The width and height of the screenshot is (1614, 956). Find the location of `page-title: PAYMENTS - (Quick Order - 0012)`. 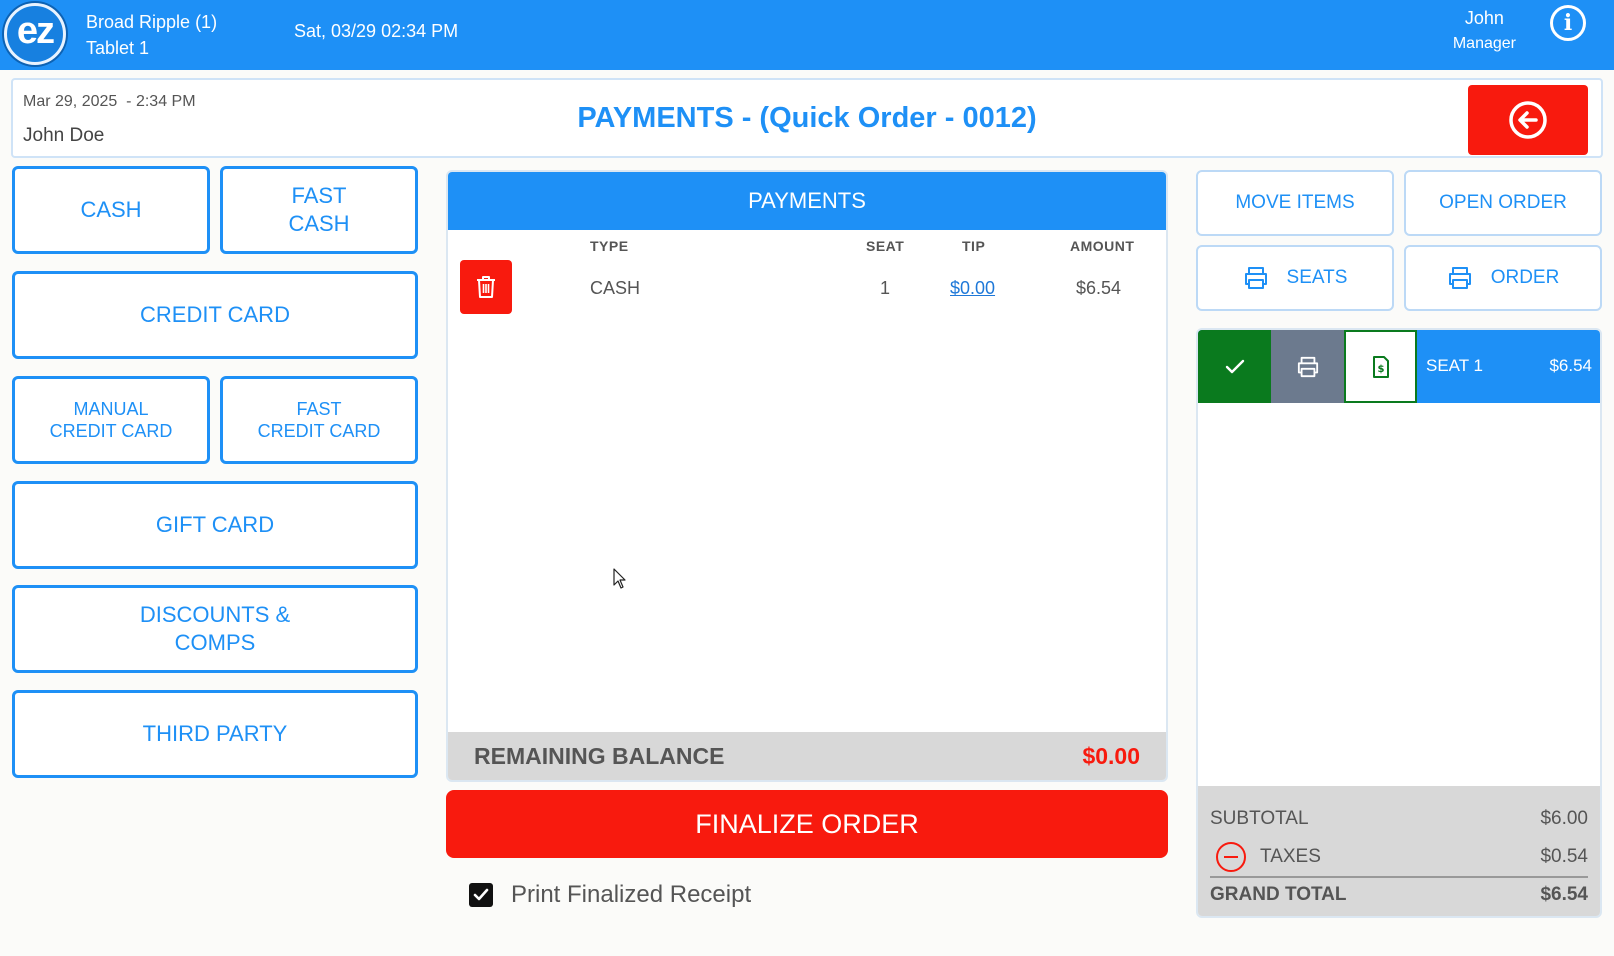

page-title: PAYMENTS - (Quick Order - 0012) is located at coordinates (807, 118).